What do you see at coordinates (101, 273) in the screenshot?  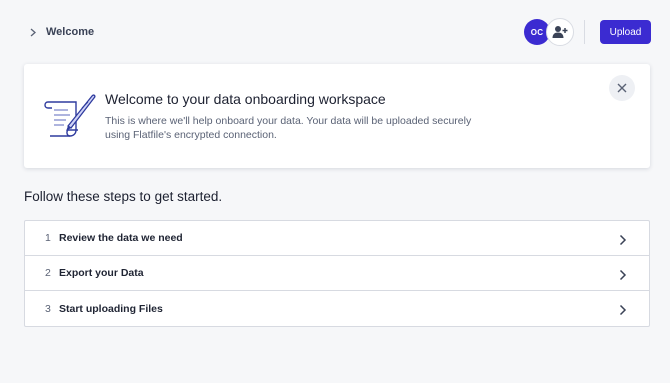 I see `step-label: Export your Data` at bounding box center [101, 273].